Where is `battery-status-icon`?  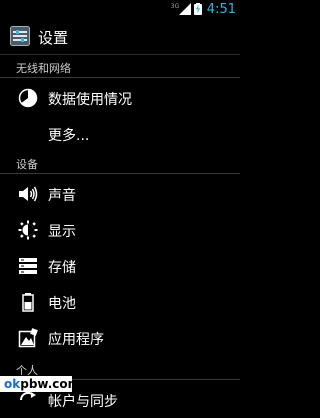
battery-status-icon is located at coordinates (197, 9).